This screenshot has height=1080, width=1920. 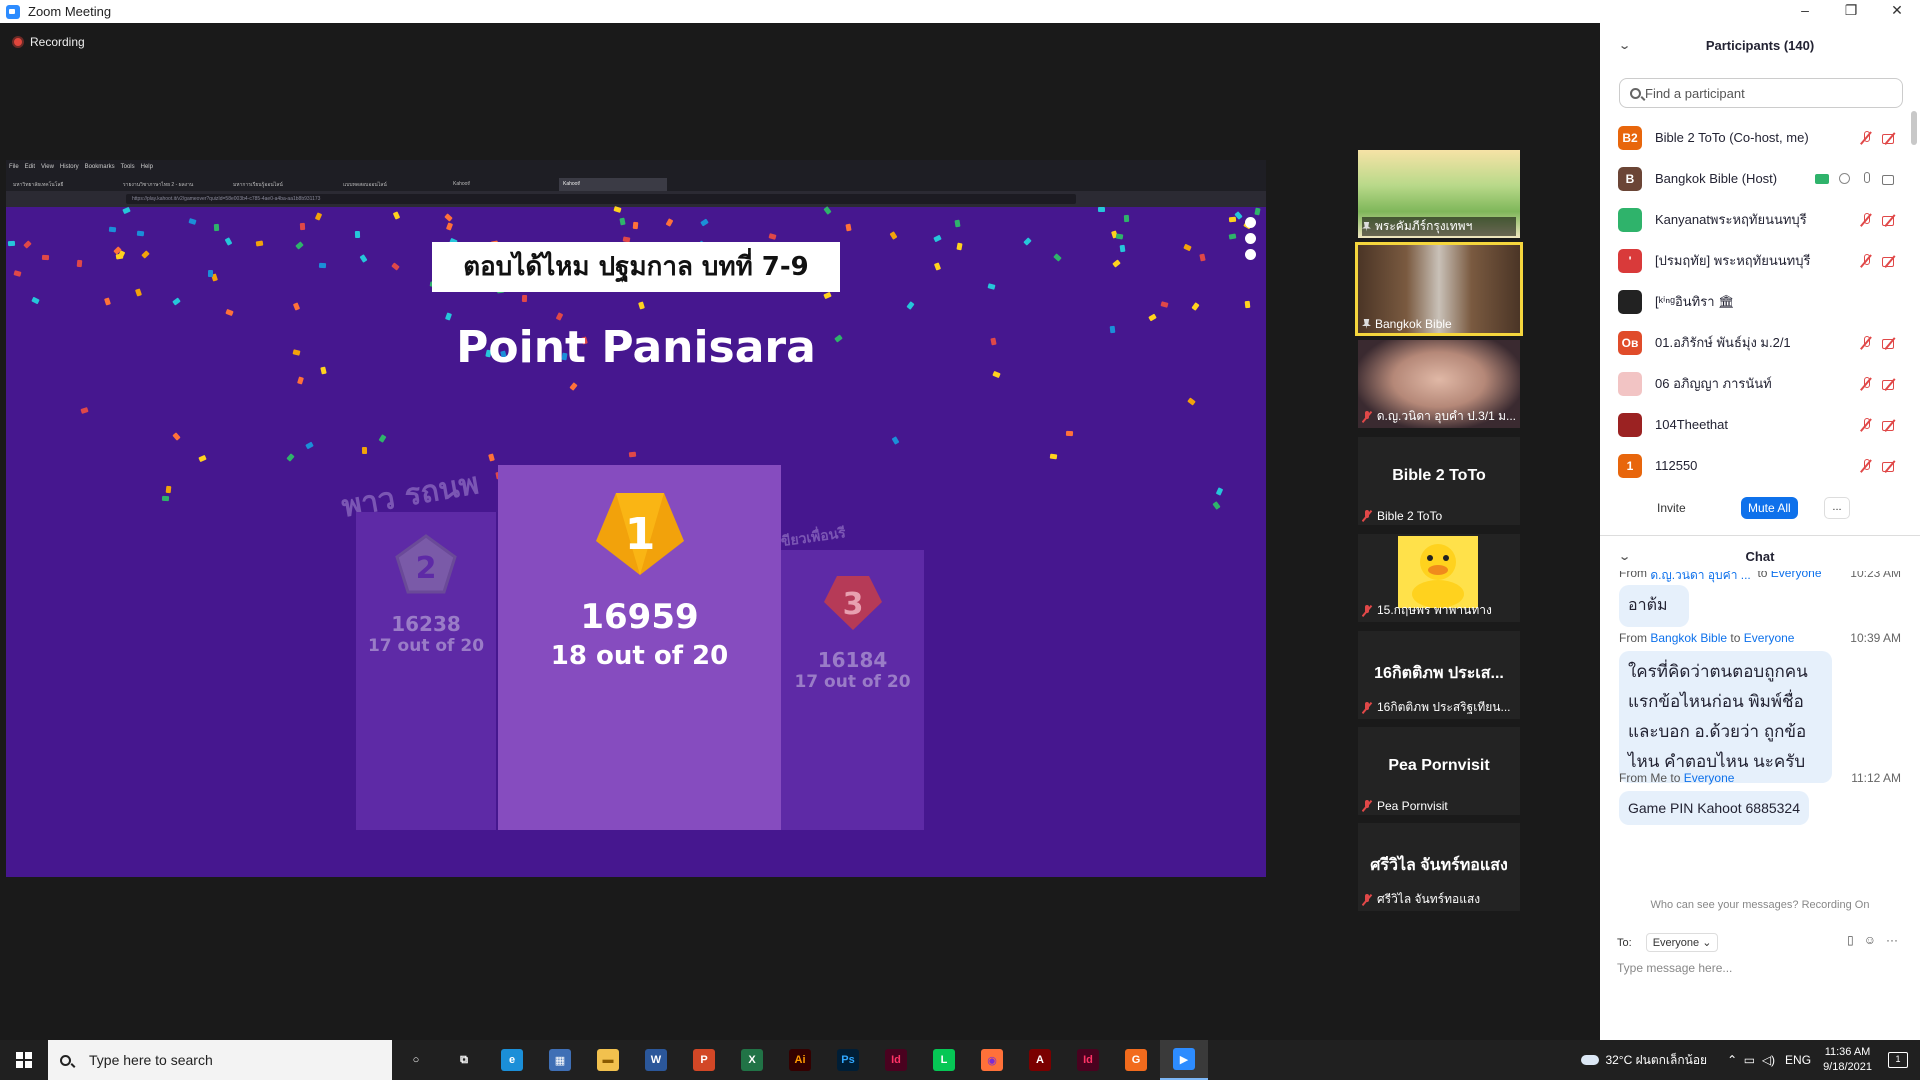 What do you see at coordinates (1749, 1060) in the screenshot?
I see `network-icon: ▭` at bounding box center [1749, 1060].